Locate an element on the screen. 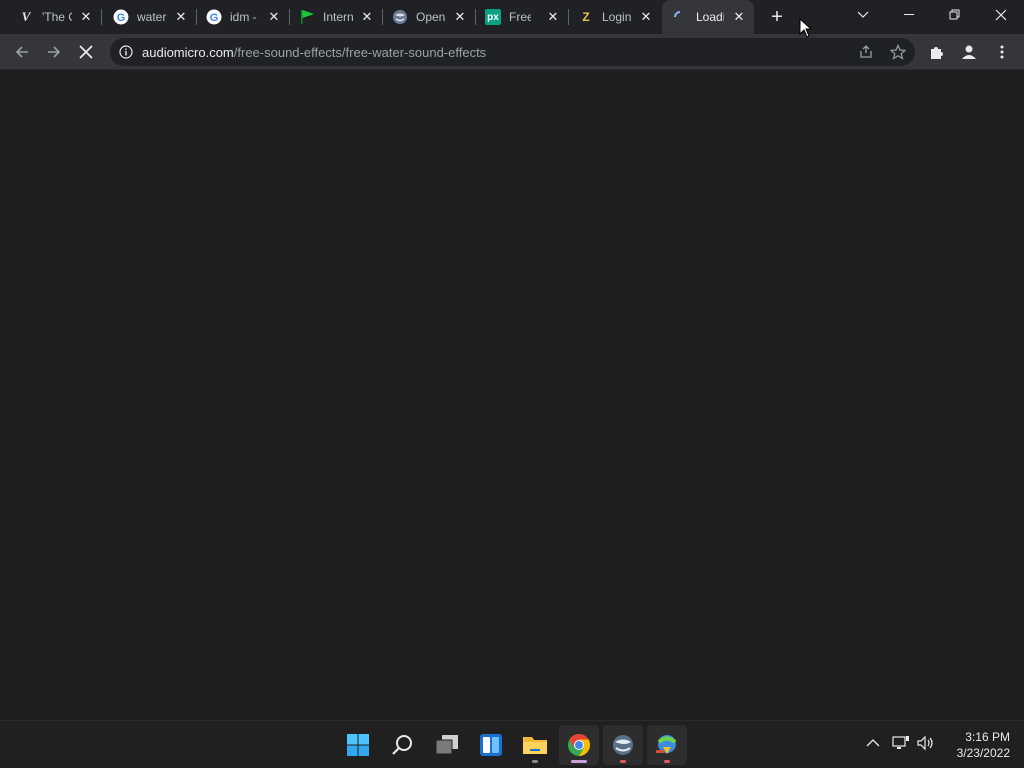  tab-idm: G idm - ✕ is located at coordinates (243, 17).